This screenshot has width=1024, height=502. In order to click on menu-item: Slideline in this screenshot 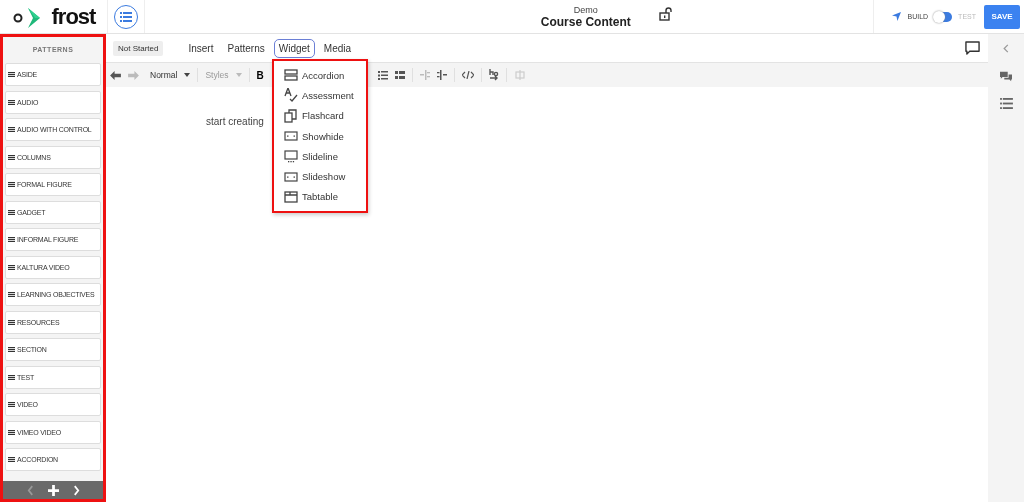, I will do `click(320, 156)`.